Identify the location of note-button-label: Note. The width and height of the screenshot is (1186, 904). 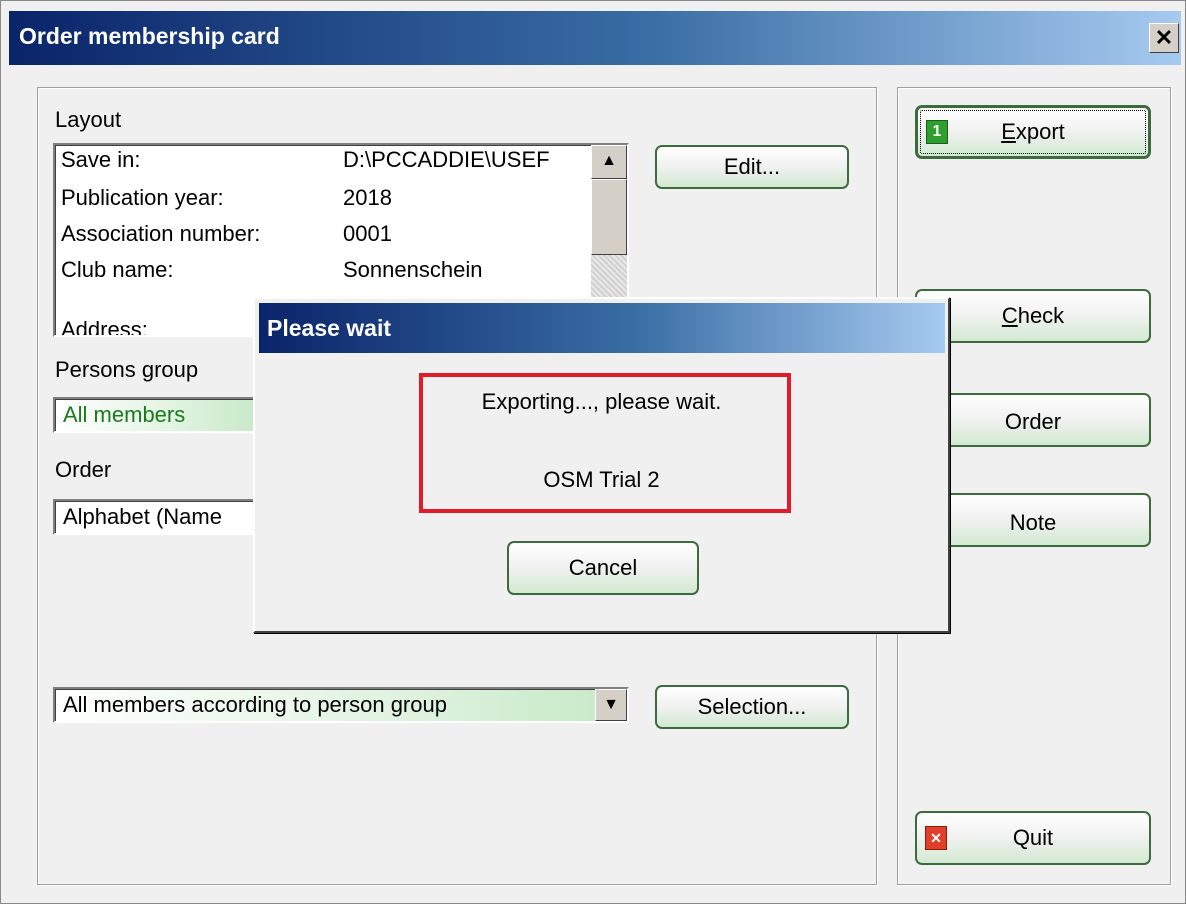
(1033, 522).